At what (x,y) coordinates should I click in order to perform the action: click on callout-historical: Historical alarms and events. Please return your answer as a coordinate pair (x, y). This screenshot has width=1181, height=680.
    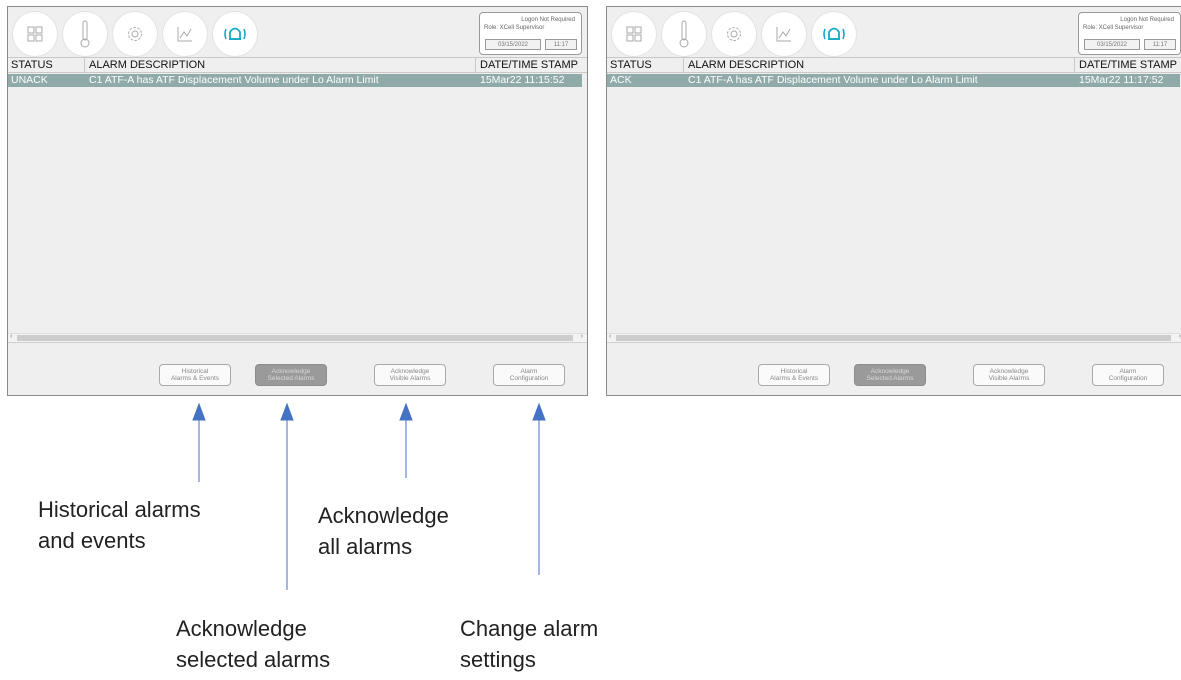
    Looking at the image, I should click on (119, 525).